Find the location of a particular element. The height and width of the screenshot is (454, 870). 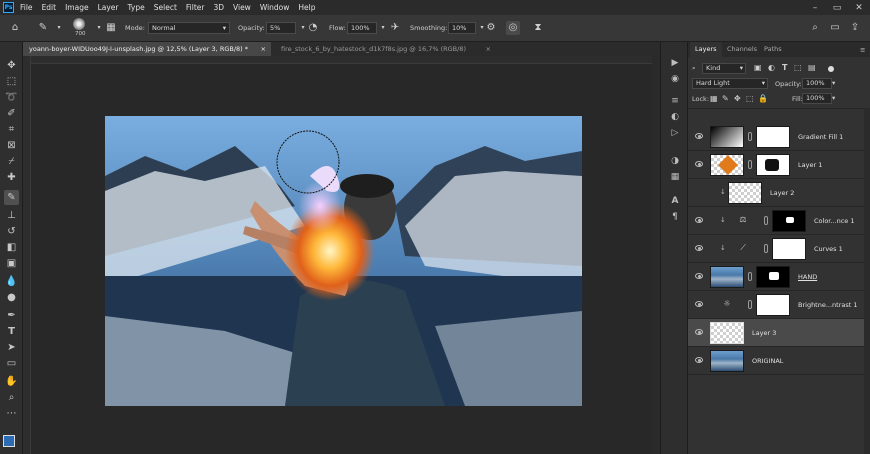

smoothing-input: 10% is located at coordinates (462, 28).